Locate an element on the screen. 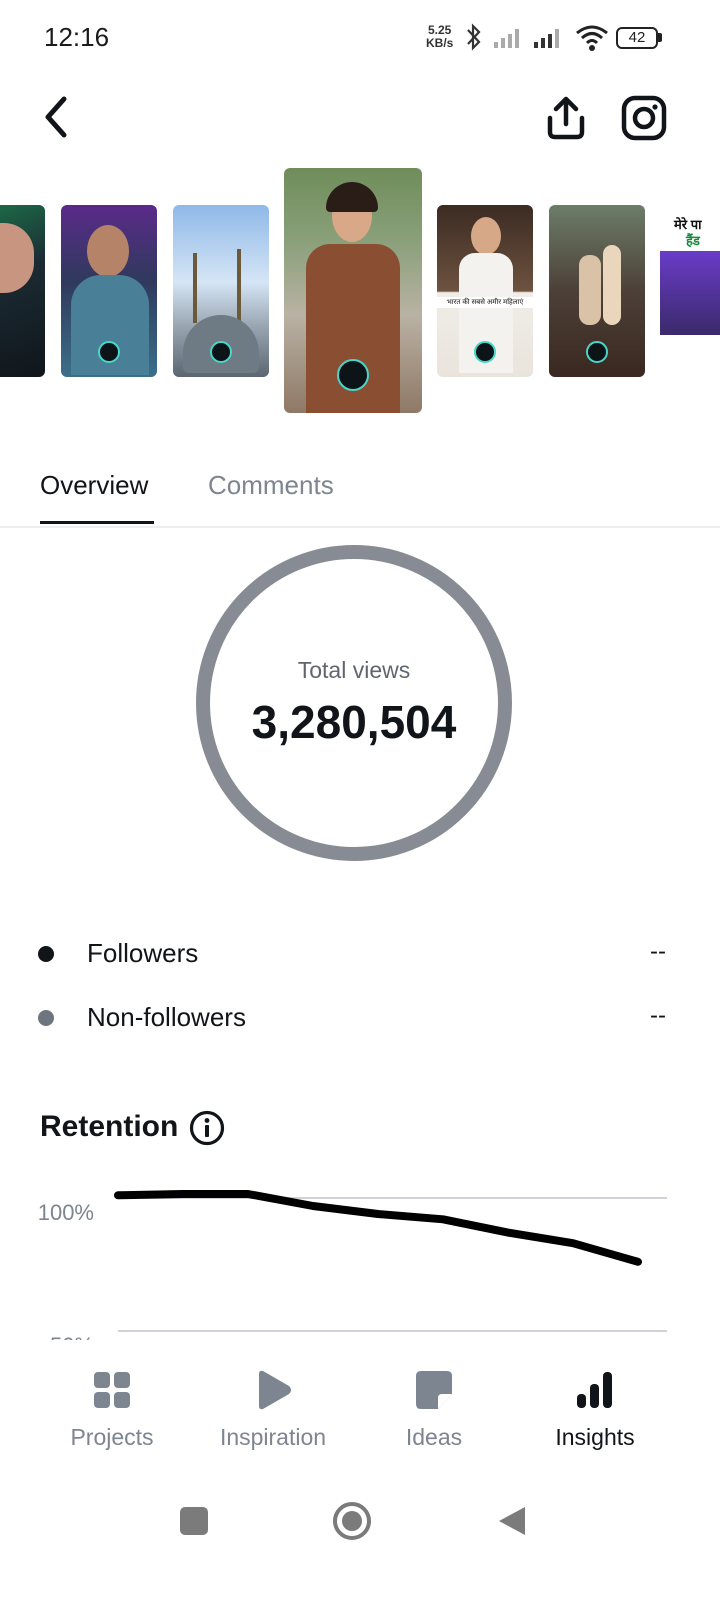 The image size is (720, 1600). share-button is located at coordinates (566, 118).